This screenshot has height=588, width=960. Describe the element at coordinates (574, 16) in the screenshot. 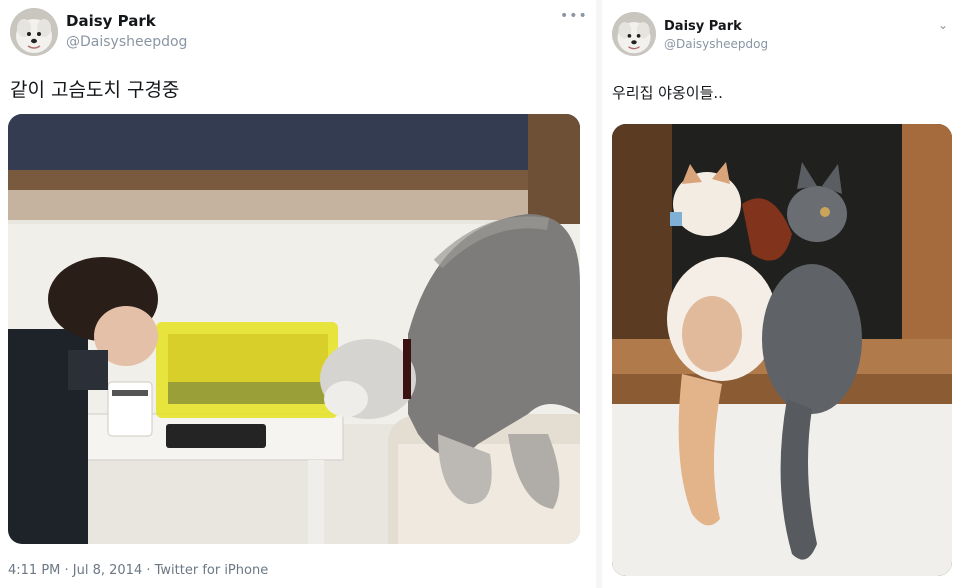

I see `more-horizontal-icon: •••` at that location.